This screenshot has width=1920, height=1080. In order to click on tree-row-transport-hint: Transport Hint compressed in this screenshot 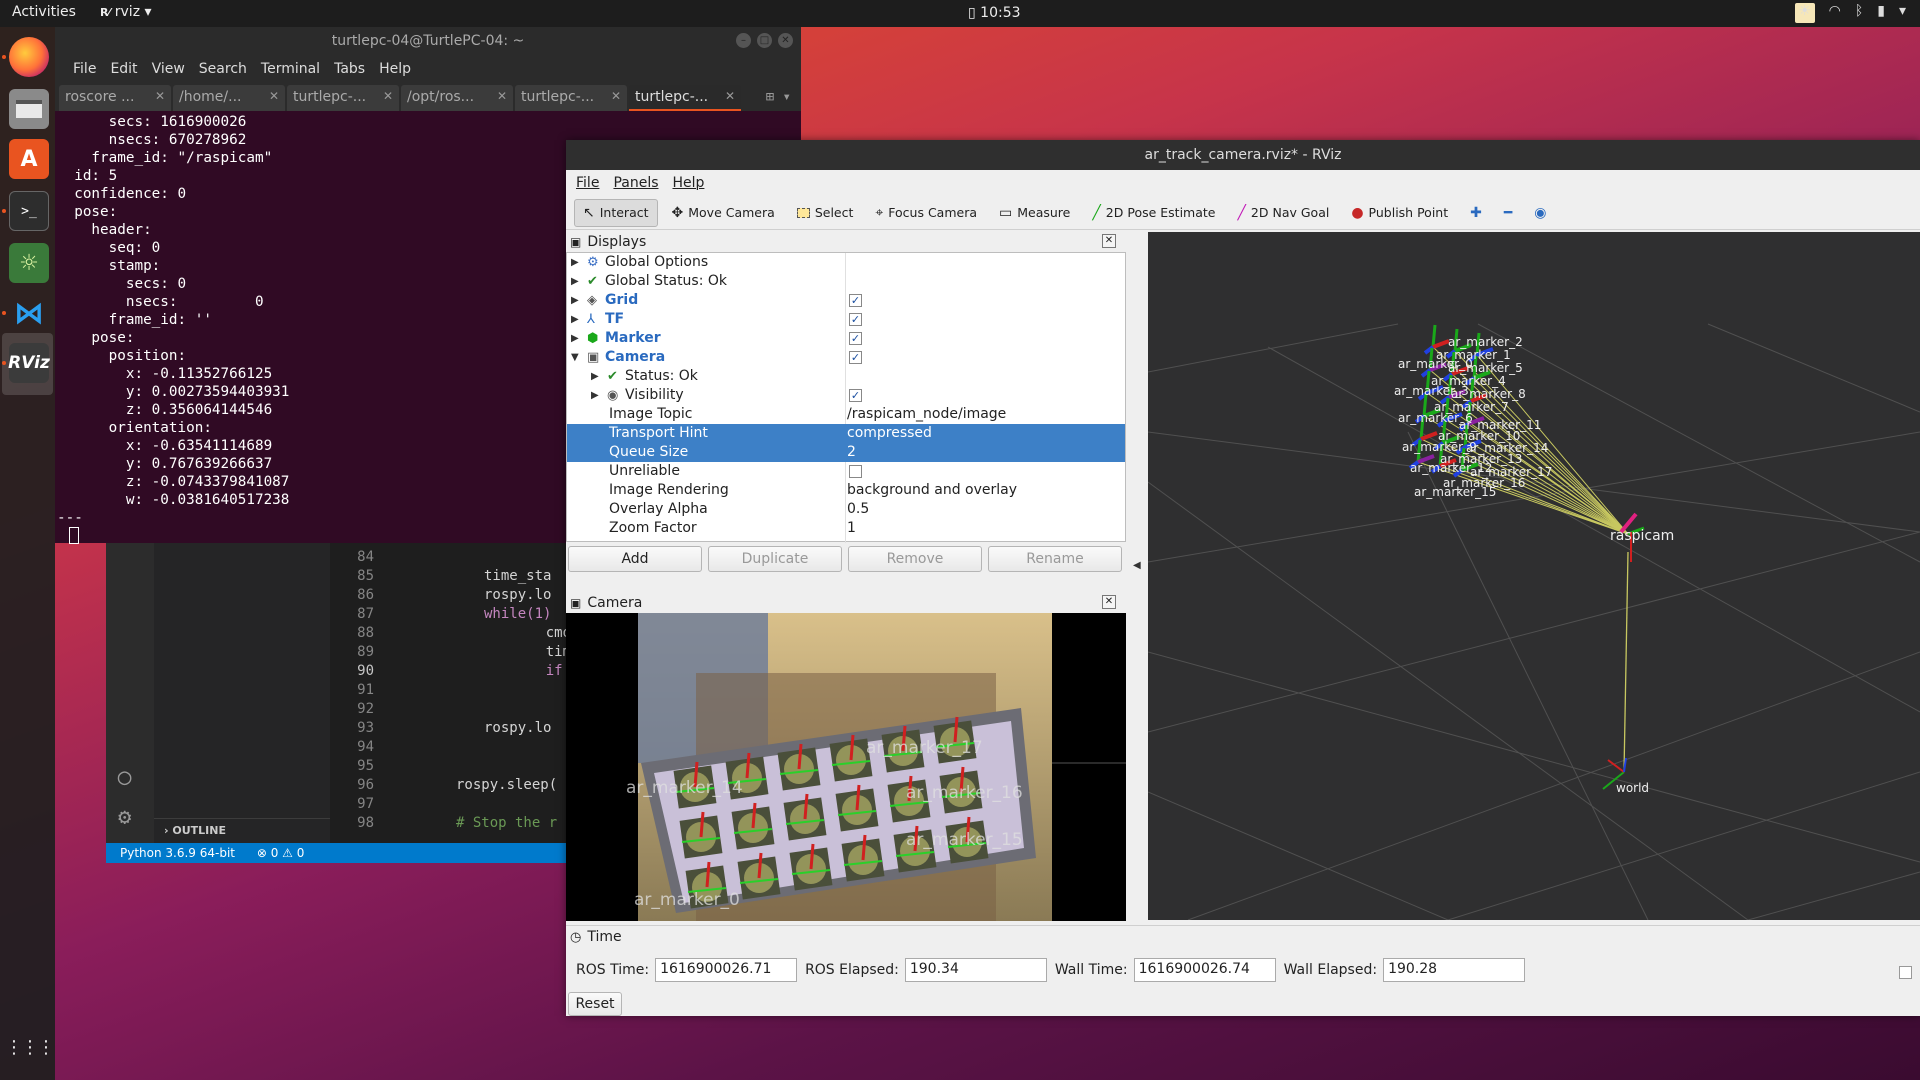, I will do `click(846, 433)`.